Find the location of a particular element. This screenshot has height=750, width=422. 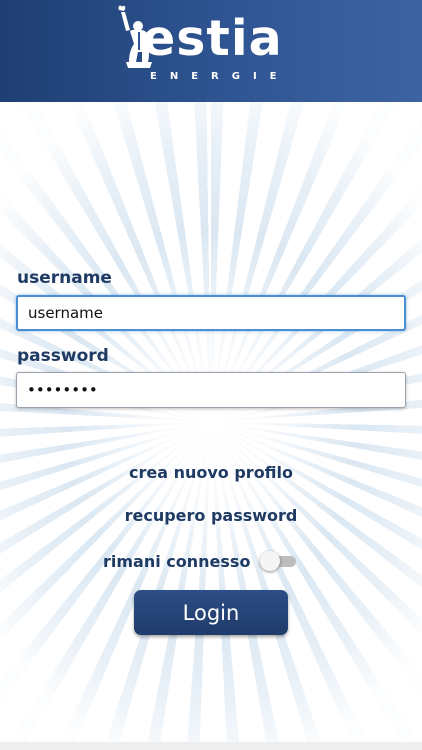

username-input is located at coordinates (211, 313).